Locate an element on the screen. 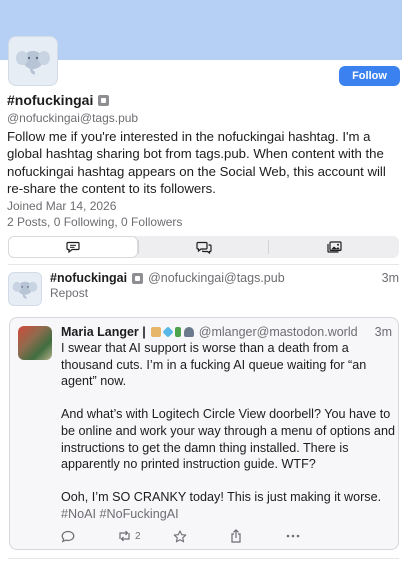 The image size is (402, 572). quoted-author-name: Maria Langer | is located at coordinates (103, 332).